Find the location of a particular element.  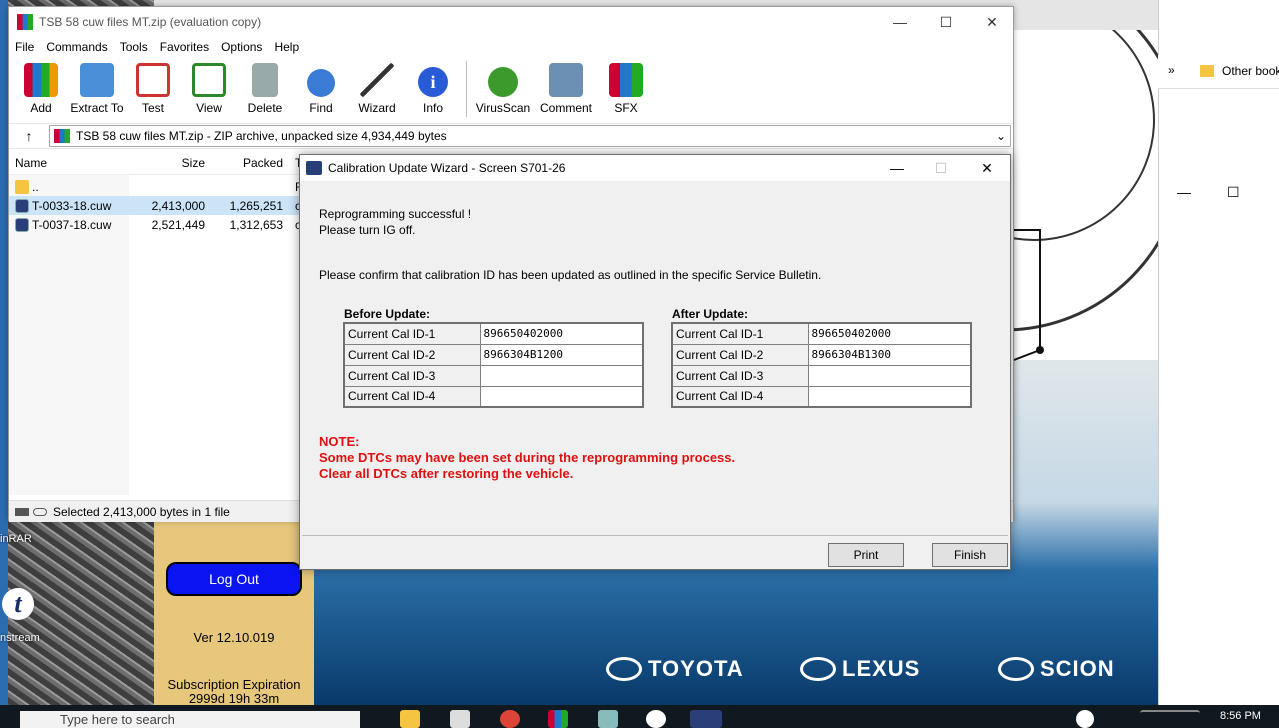

app-taskbar-icon is located at coordinates (608, 719).